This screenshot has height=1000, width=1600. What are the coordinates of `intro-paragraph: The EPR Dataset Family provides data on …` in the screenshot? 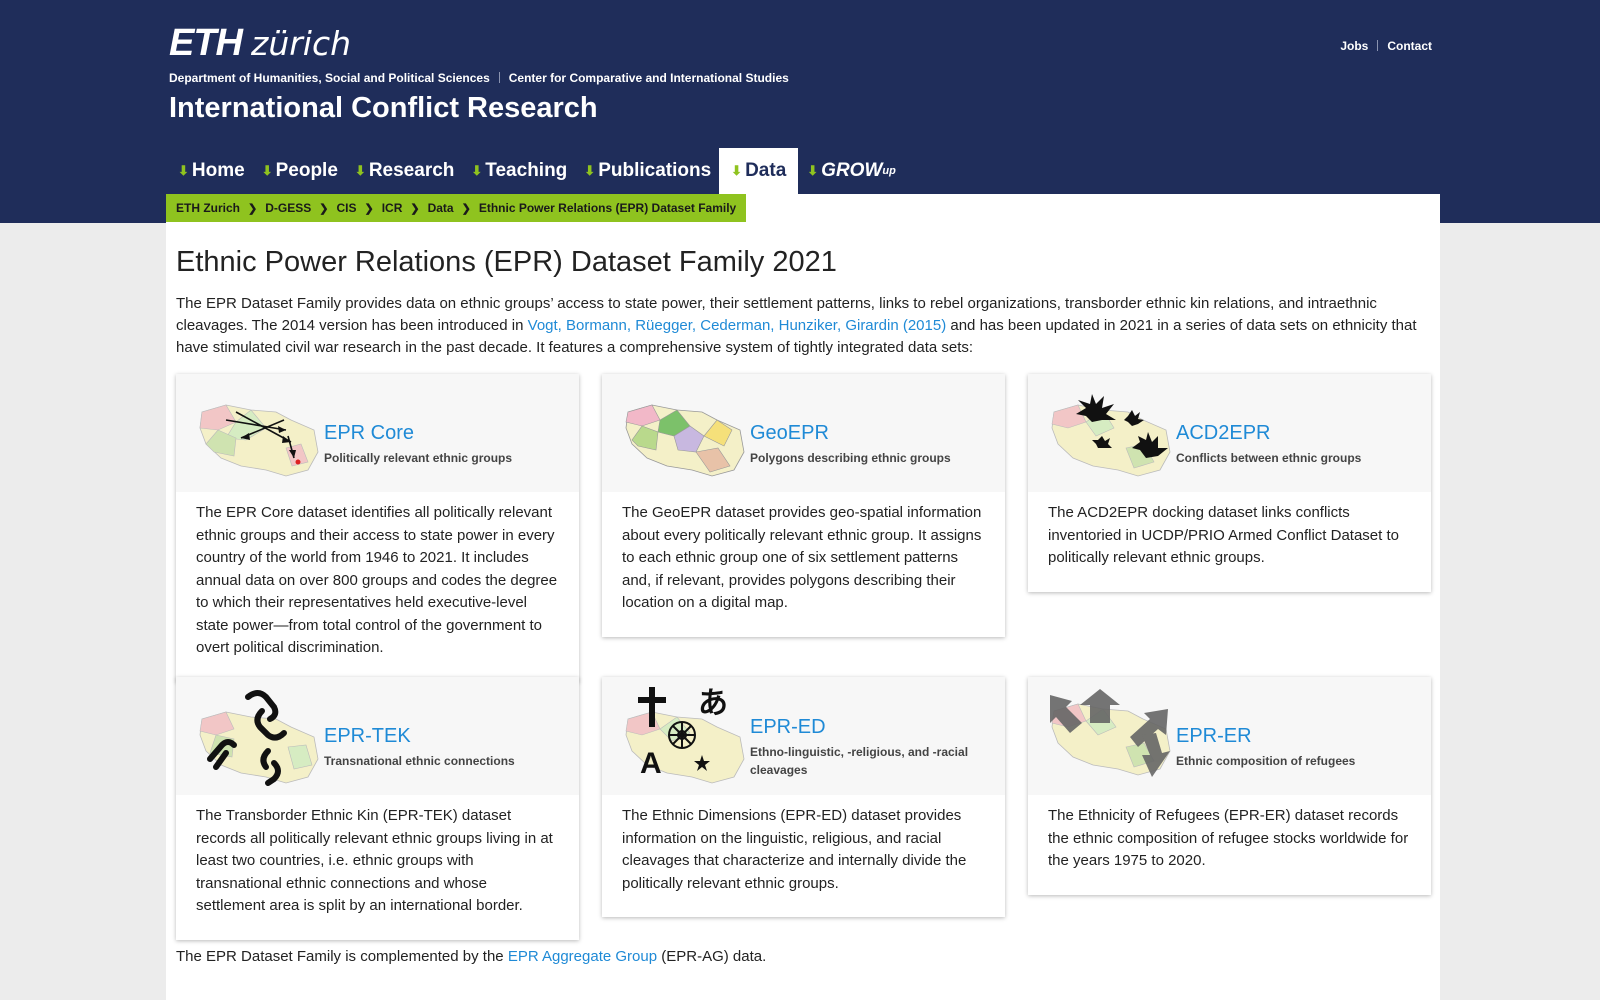 It's located at (798, 326).